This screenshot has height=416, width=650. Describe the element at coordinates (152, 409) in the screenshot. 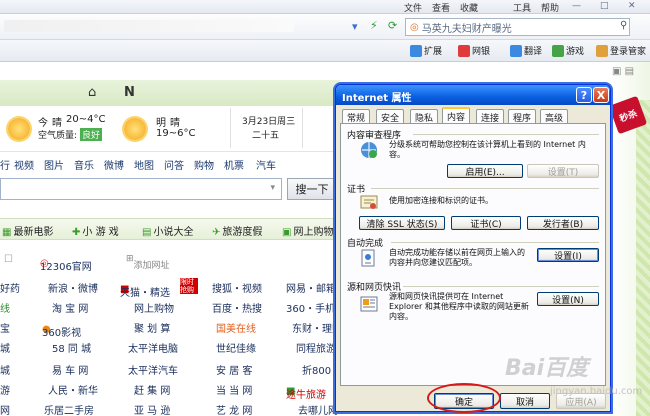

I see `site-link: 亚 马 逊` at that location.